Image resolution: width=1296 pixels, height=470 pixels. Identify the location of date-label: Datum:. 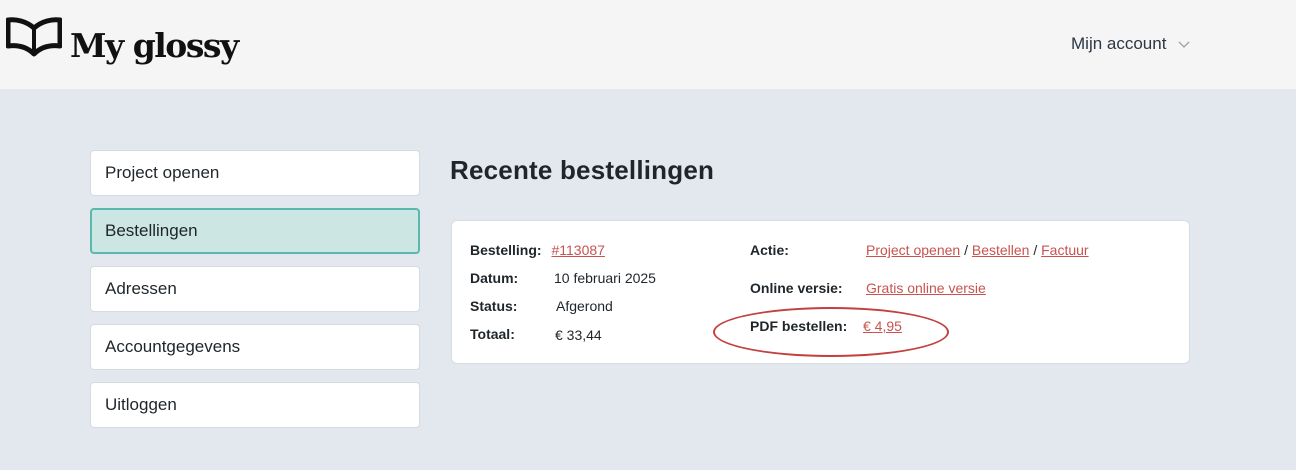
(494, 278).